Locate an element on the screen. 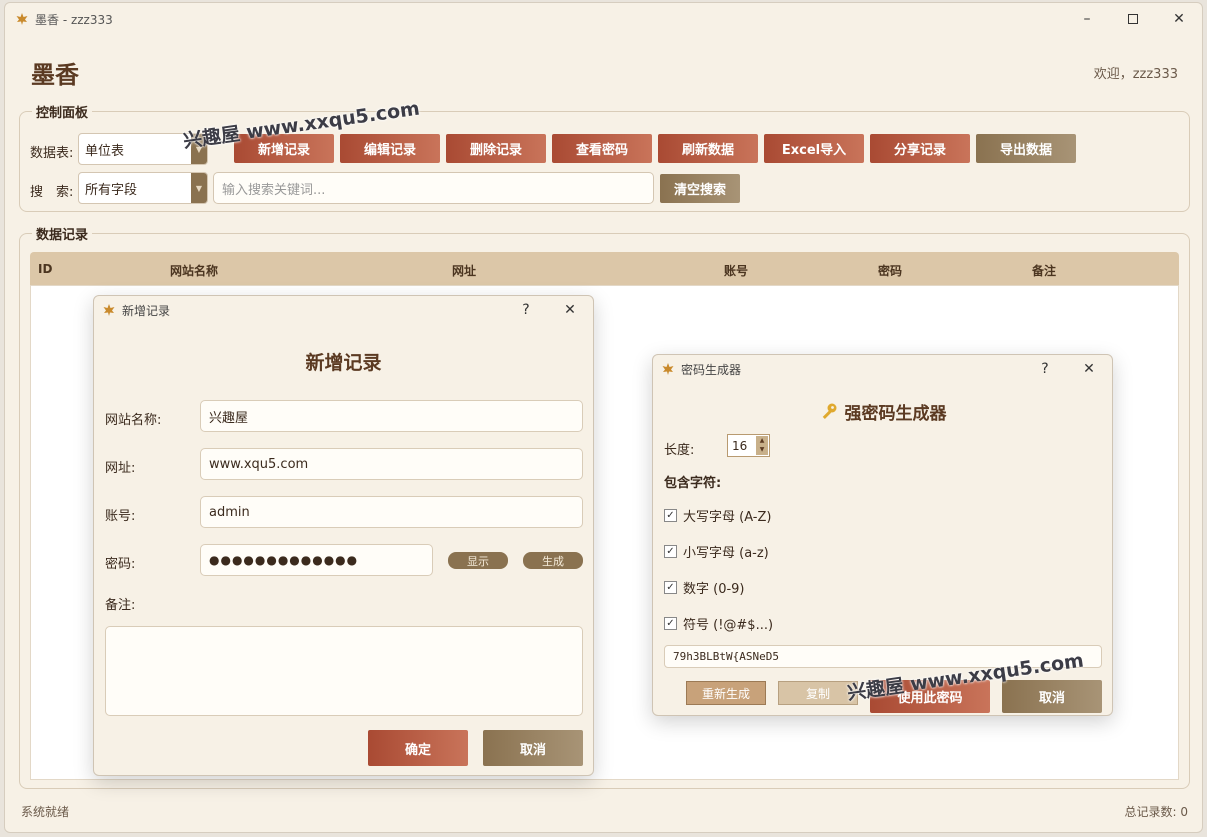 The image size is (1207, 837). pwd-heading: 强密码生成器 is located at coordinates (895, 414).